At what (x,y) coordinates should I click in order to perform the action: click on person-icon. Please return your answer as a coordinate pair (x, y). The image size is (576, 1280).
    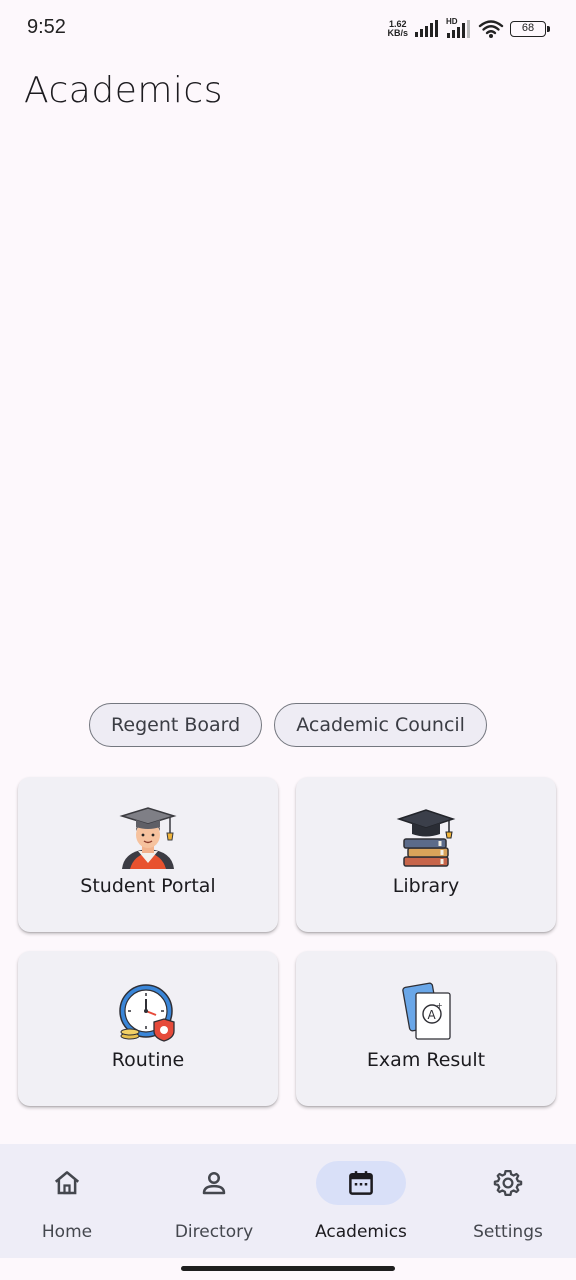
    Looking at the image, I should click on (214, 1183).